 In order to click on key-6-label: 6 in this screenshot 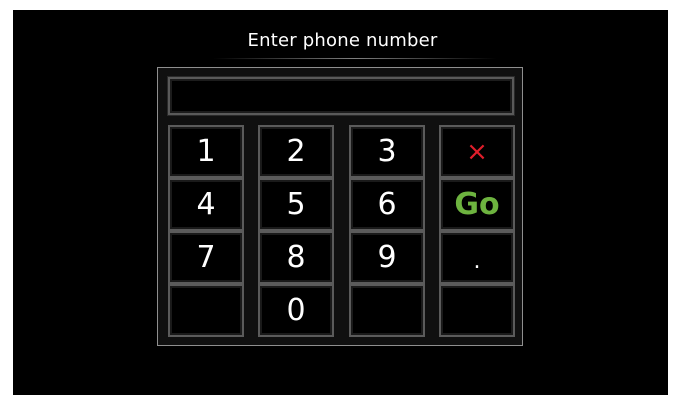, I will do `click(387, 204)`.